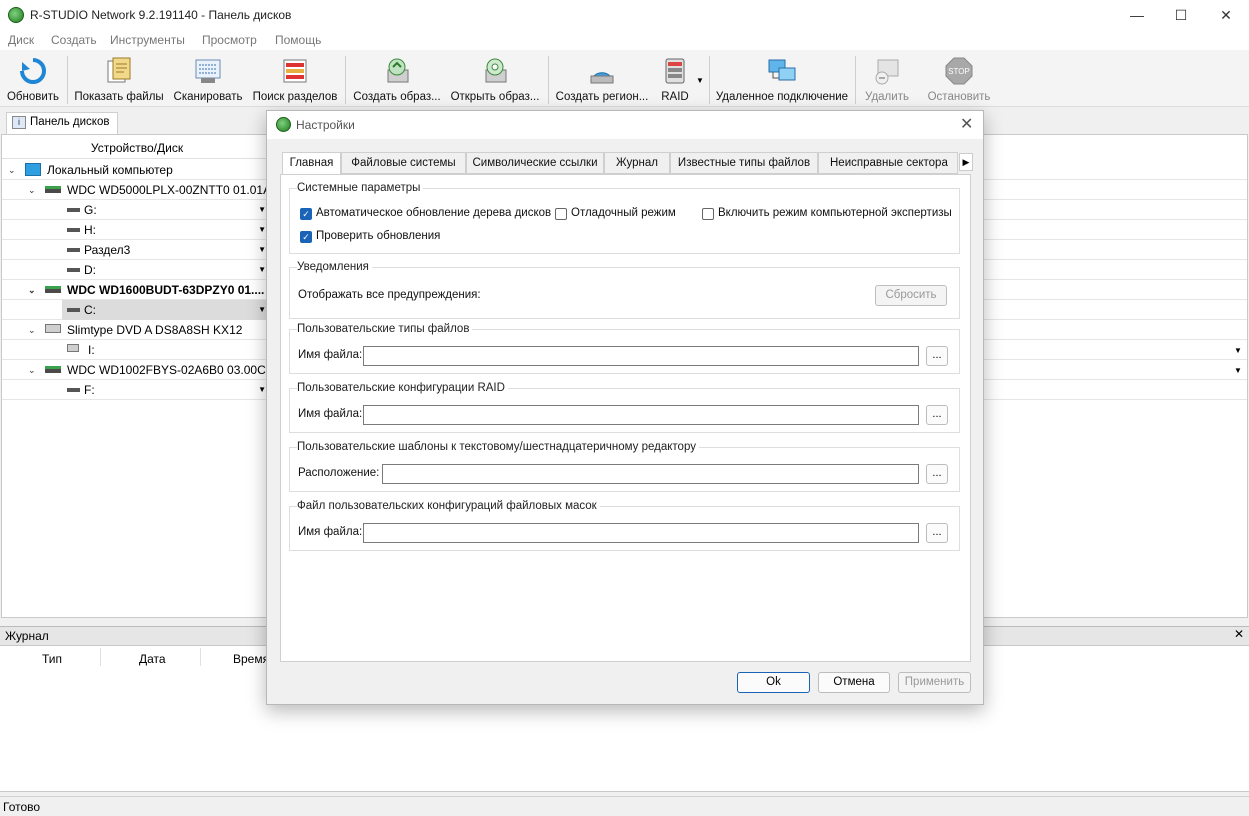 This screenshot has width=1249, height=816. I want to click on app-logo-icon, so click(16, 15).